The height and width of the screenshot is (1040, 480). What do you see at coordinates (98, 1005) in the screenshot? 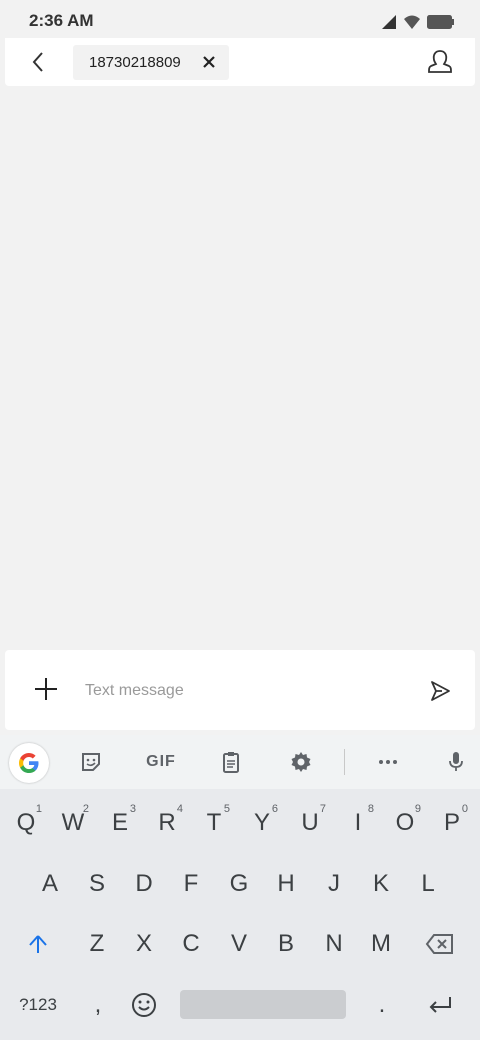
I see `comma-key: ,` at bounding box center [98, 1005].